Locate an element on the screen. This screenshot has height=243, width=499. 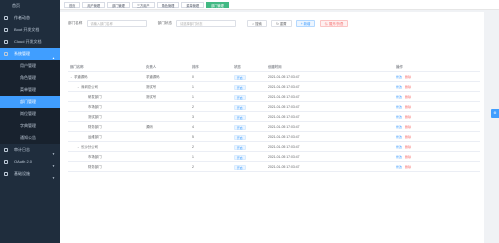
sidebar-item: Boot 开发文档 is located at coordinates (30, 30).